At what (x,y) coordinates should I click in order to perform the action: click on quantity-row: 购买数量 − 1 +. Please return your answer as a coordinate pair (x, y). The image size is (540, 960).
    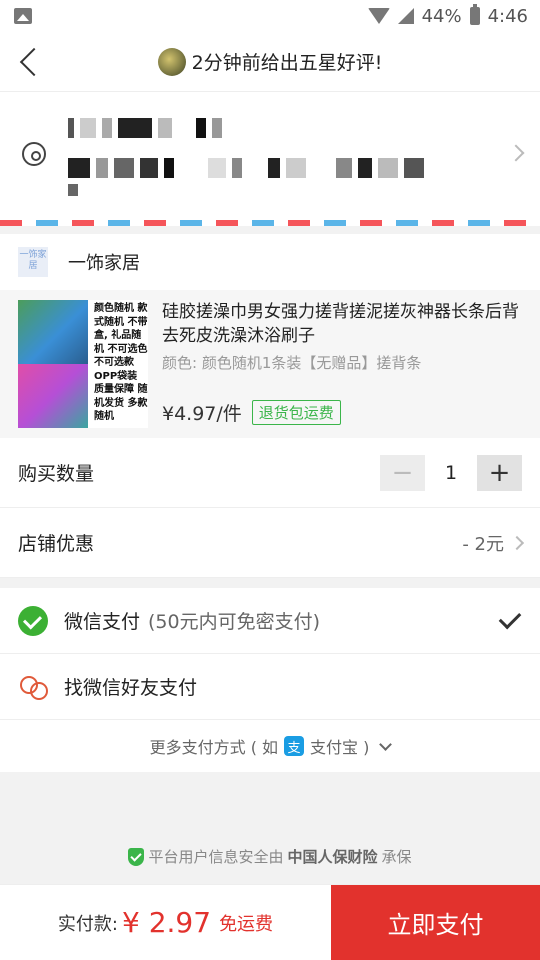
    Looking at the image, I should click on (270, 473).